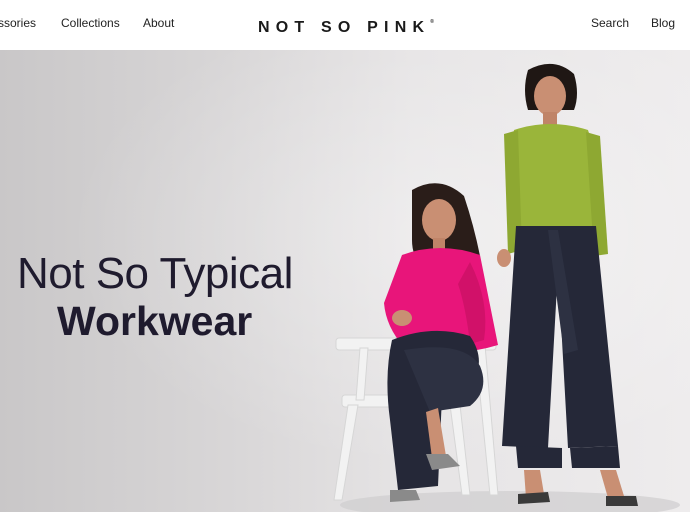  Describe the element at coordinates (610, 23) in the screenshot. I see `nav-link-search: Search` at that location.